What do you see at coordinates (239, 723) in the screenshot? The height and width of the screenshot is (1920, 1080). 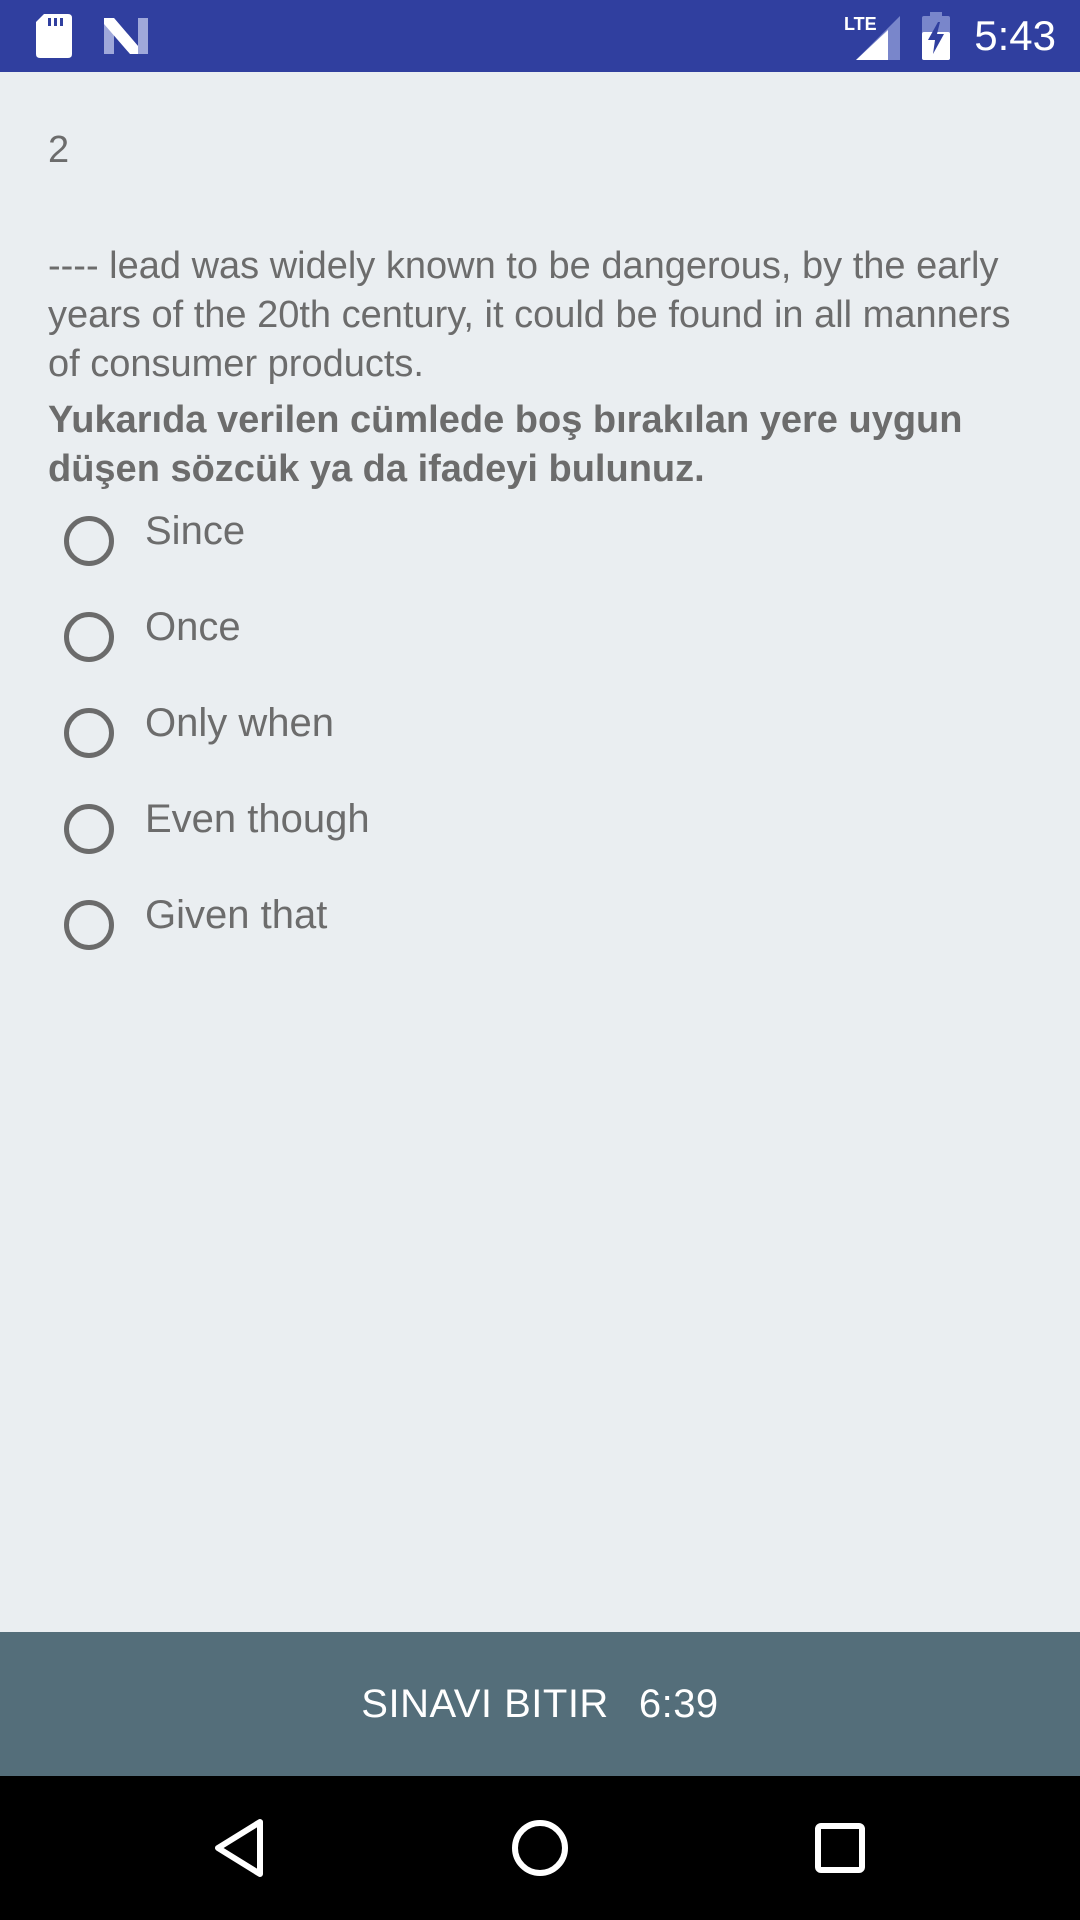 I see `option-label: Only when` at bounding box center [239, 723].